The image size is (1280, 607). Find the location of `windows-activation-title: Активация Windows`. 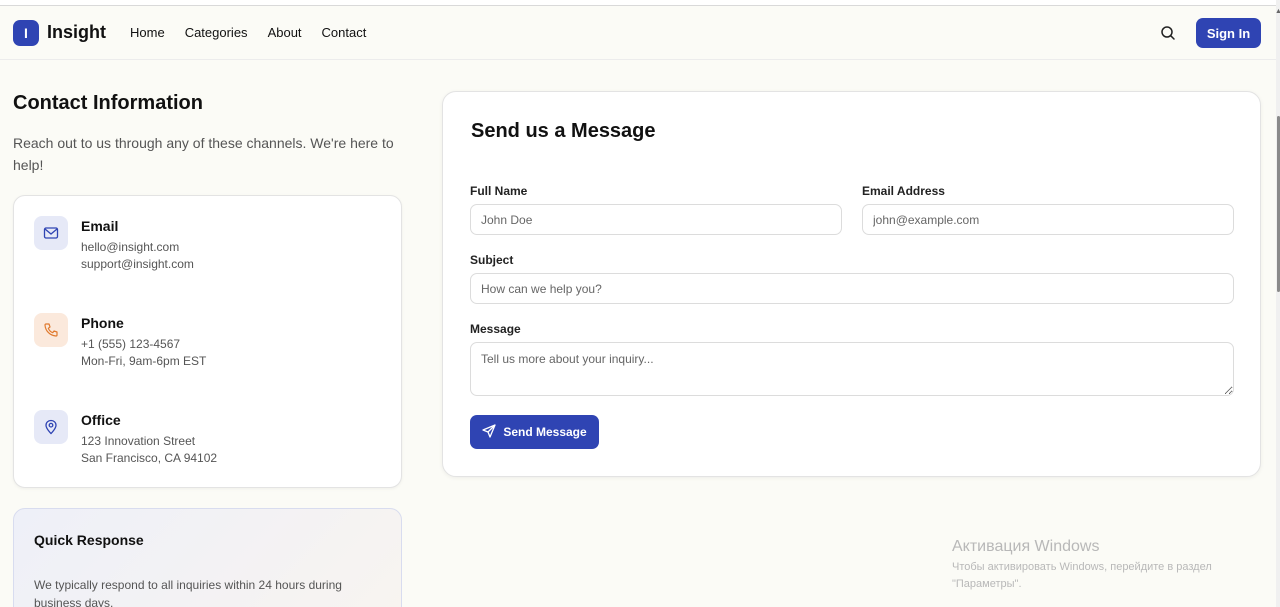

windows-activation-title: Активация Windows is located at coordinates (1026, 546).